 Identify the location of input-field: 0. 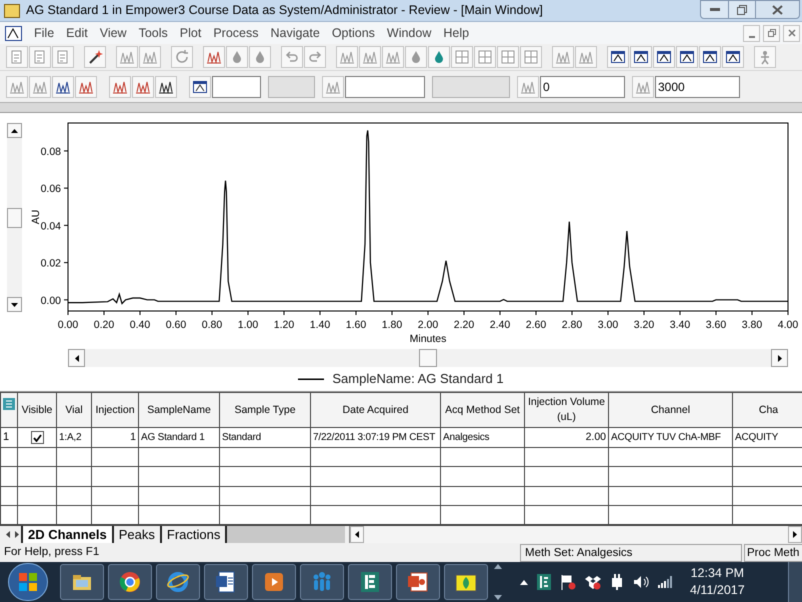
(582, 87).